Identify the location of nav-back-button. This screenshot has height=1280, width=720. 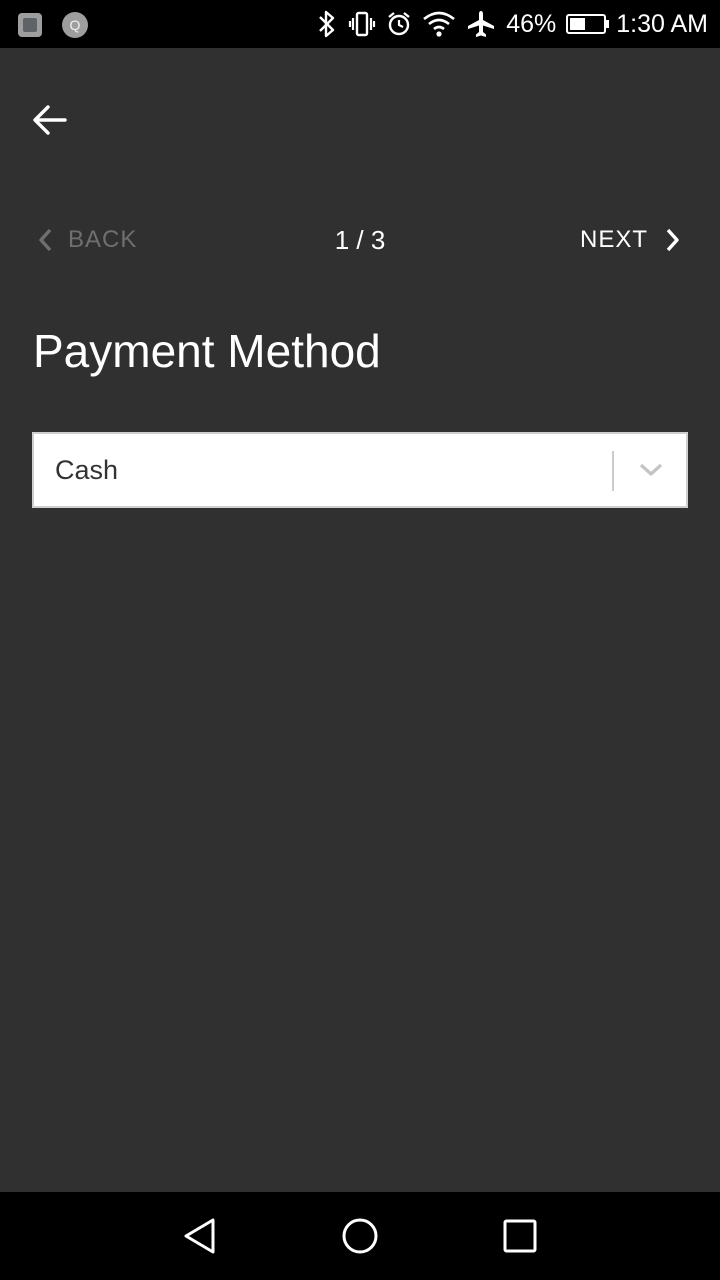
(200, 1236).